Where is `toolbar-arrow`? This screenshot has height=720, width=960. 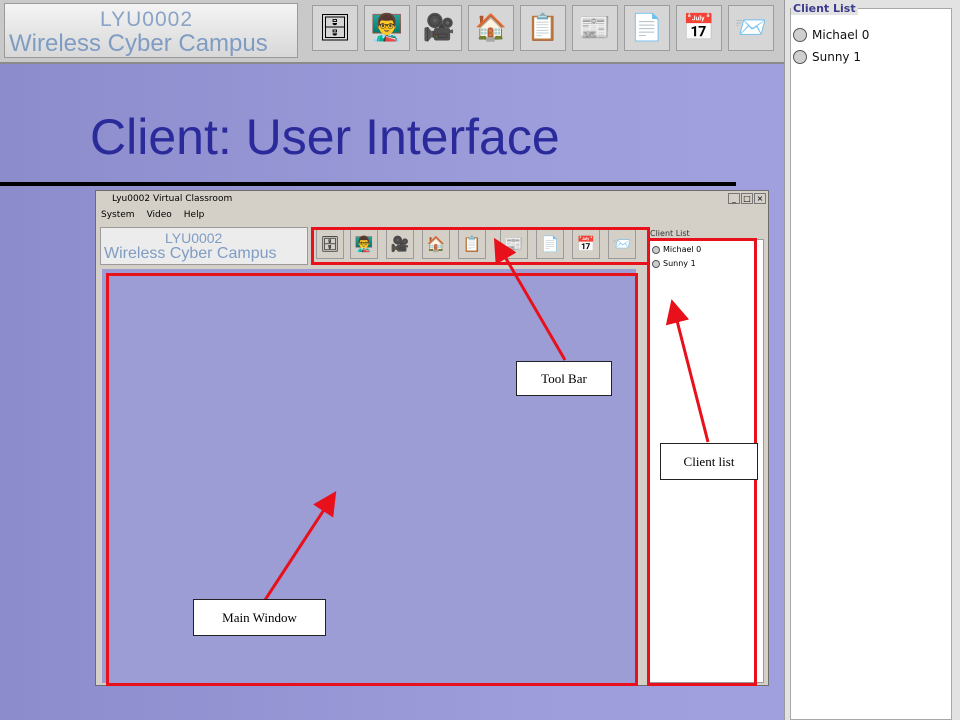 toolbar-arrow is located at coordinates (530, 299).